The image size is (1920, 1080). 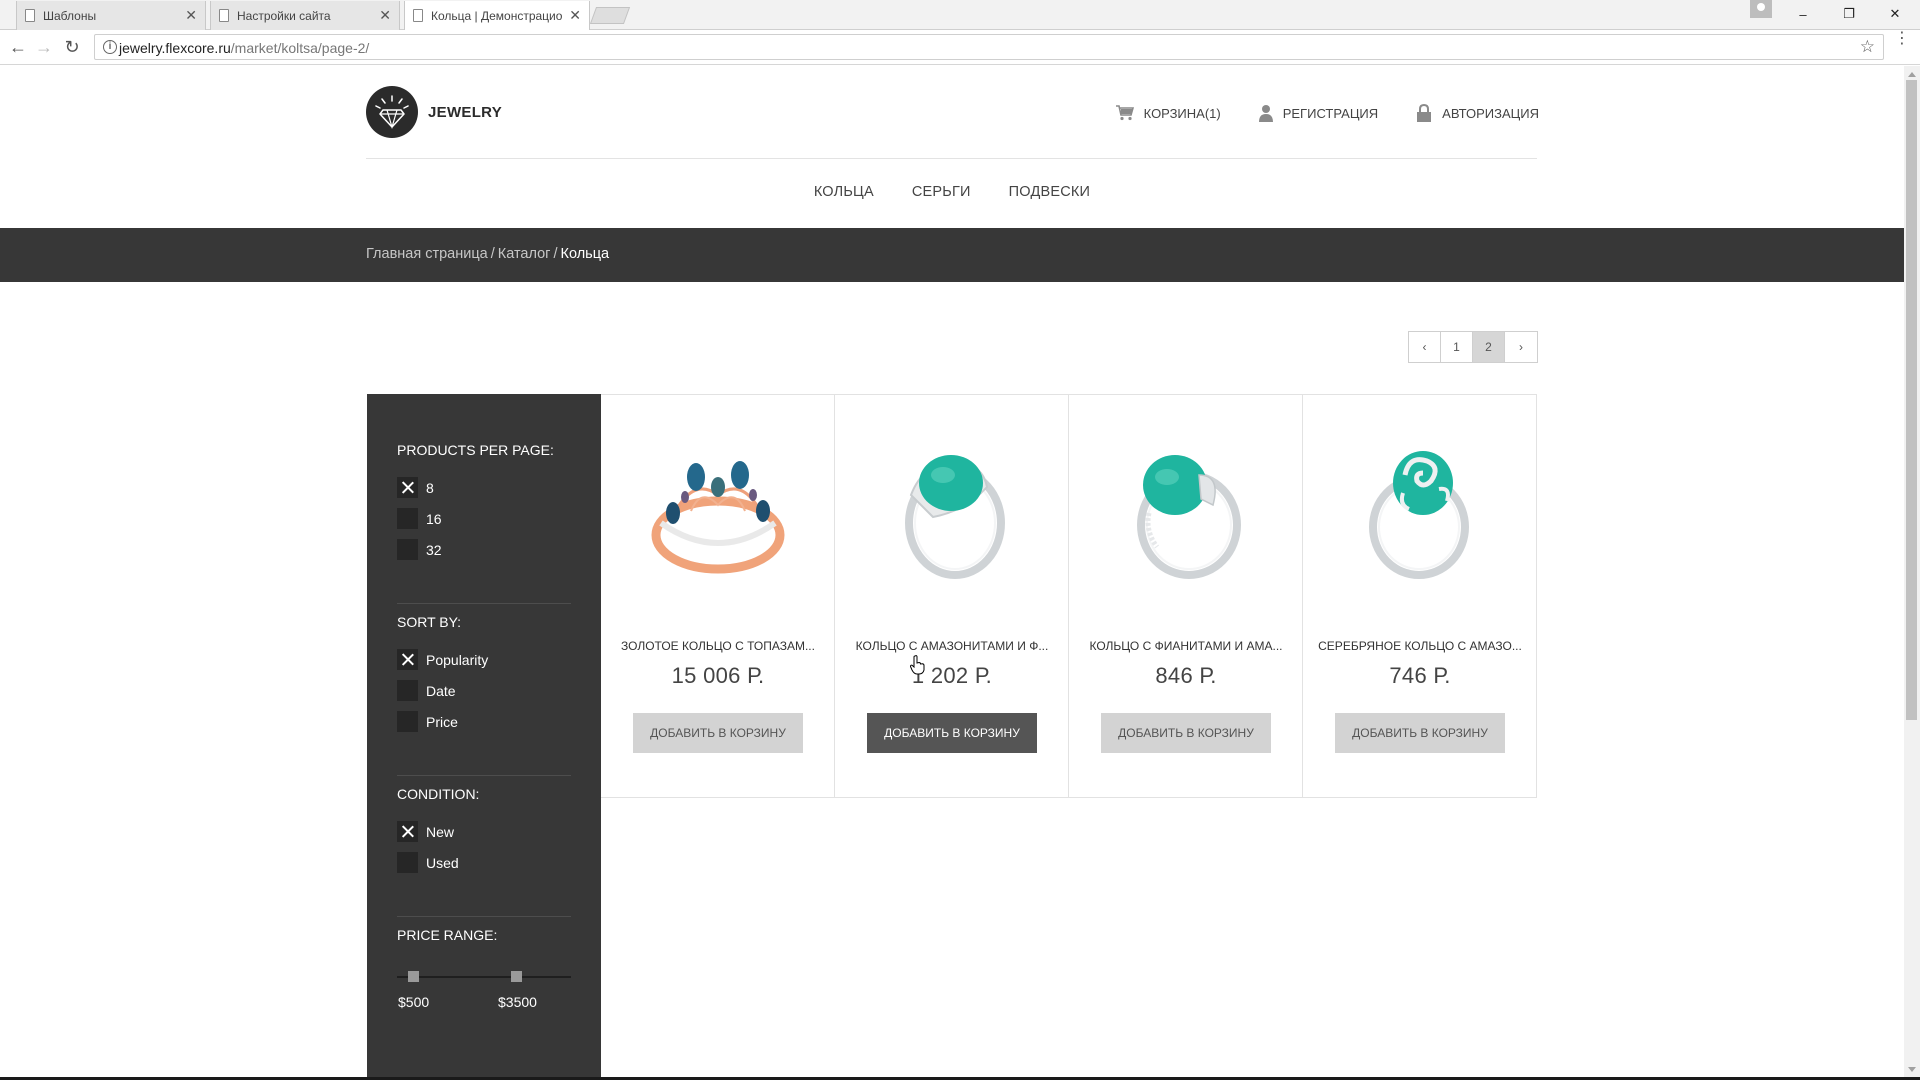 What do you see at coordinates (1912, 74) in the screenshot?
I see `scroll-up-arrow-icon` at bounding box center [1912, 74].